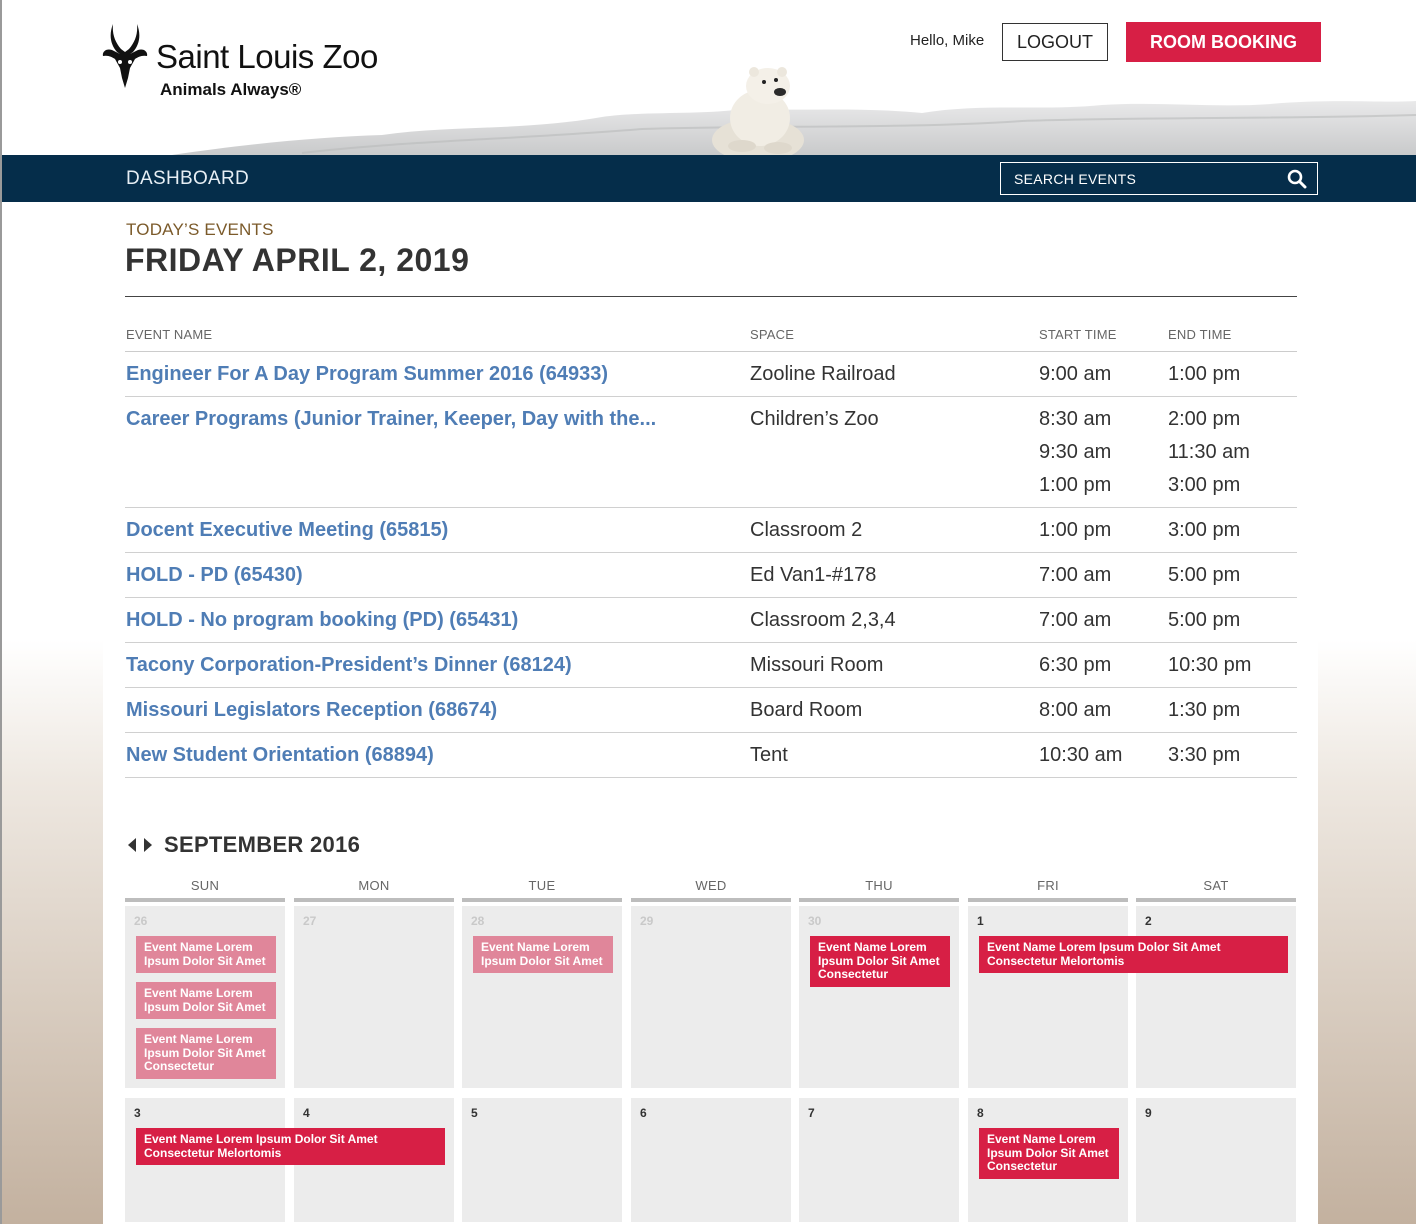 The image size is (1416, 1224). Describe the element at coordinates (980, 921) in the screenshot. I see `calendar-day-number: 1` at that location.